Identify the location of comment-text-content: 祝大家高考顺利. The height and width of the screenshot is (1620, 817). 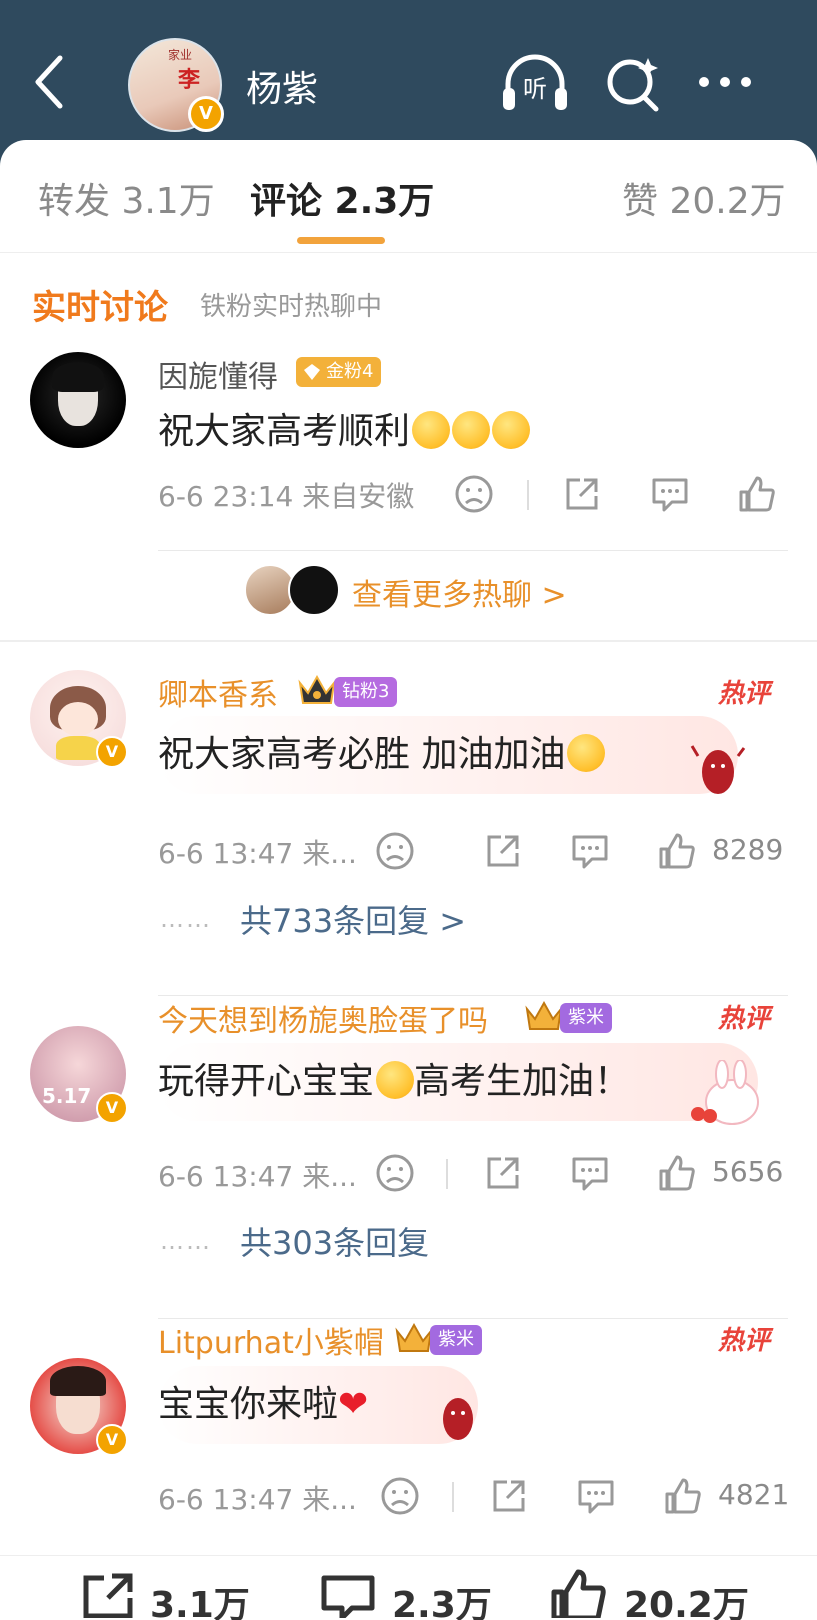
(284, 431).